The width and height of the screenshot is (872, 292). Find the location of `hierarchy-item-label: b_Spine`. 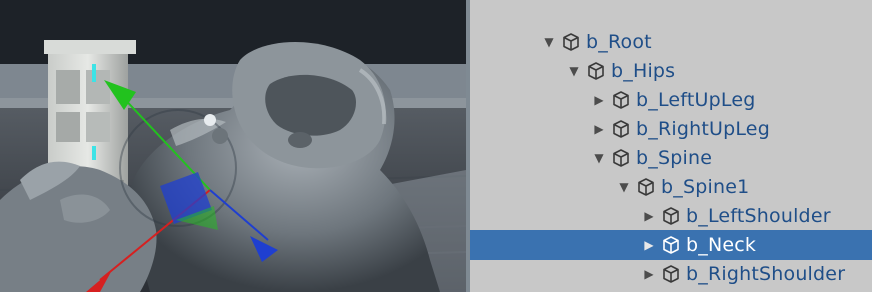

hierarchy-item-label: b_Spine is located at coordinates (674, 158).